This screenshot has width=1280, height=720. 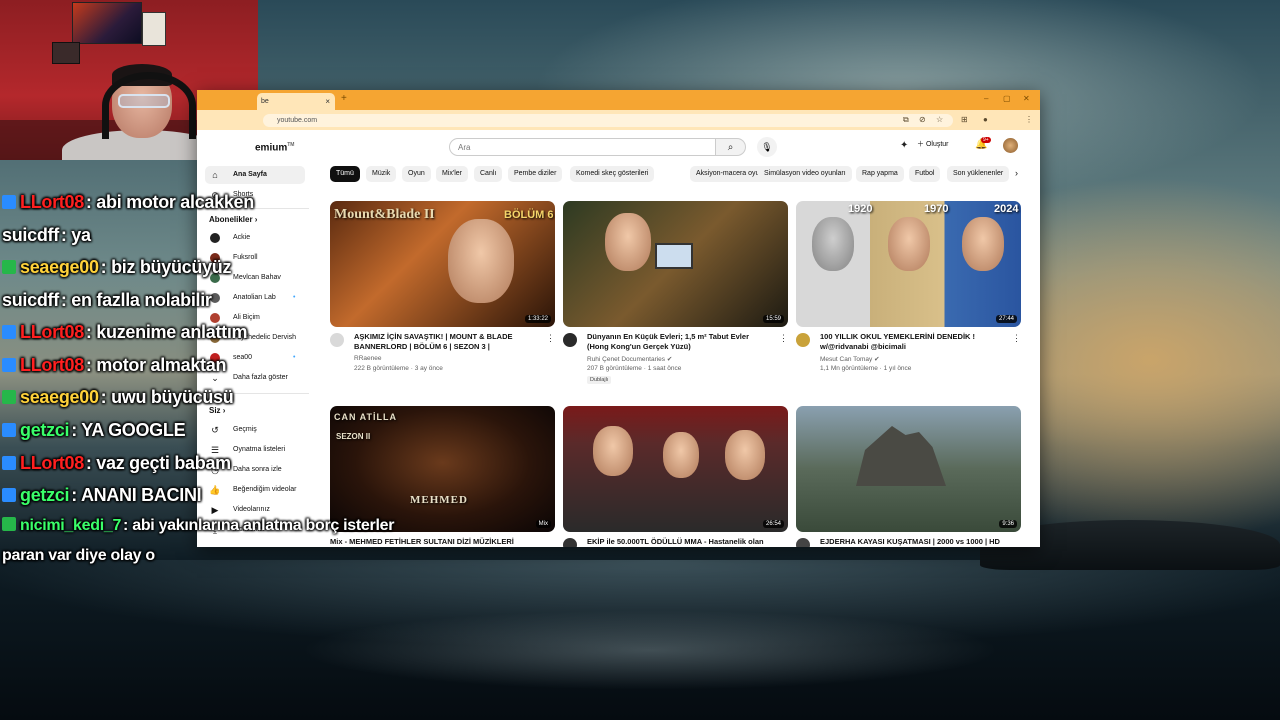 I want to click on chip-all: Tümü, so click(x=345, y=174).